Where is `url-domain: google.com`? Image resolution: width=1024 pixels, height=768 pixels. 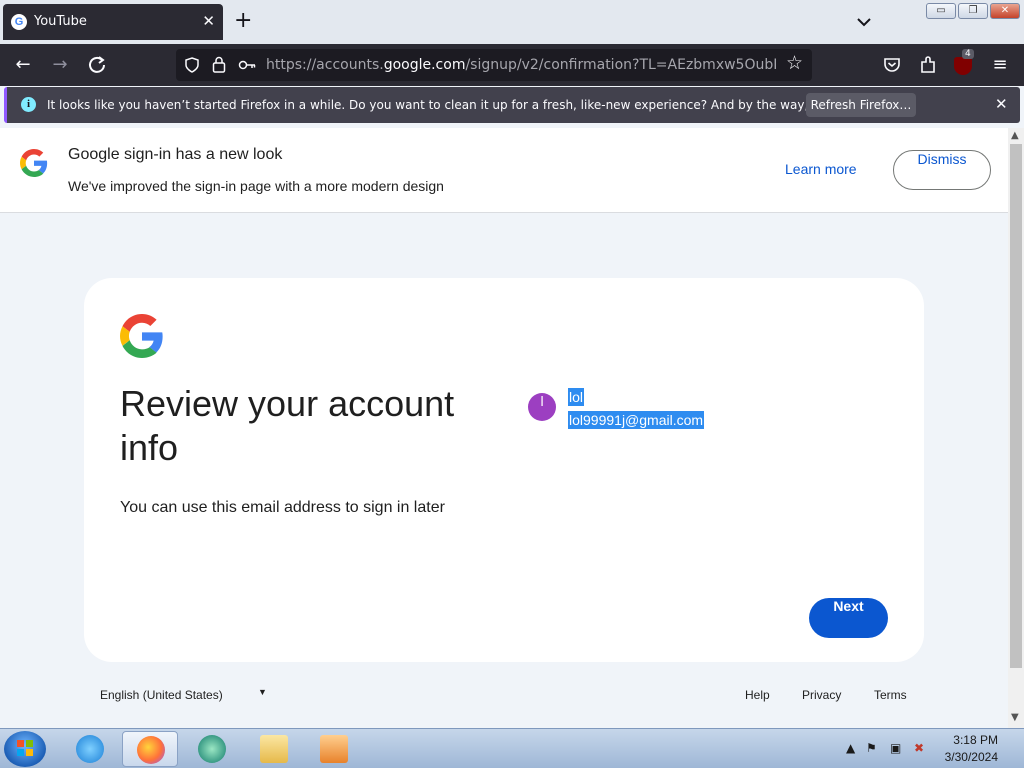
url-domain: google.com is located at coordinates (424, 65).